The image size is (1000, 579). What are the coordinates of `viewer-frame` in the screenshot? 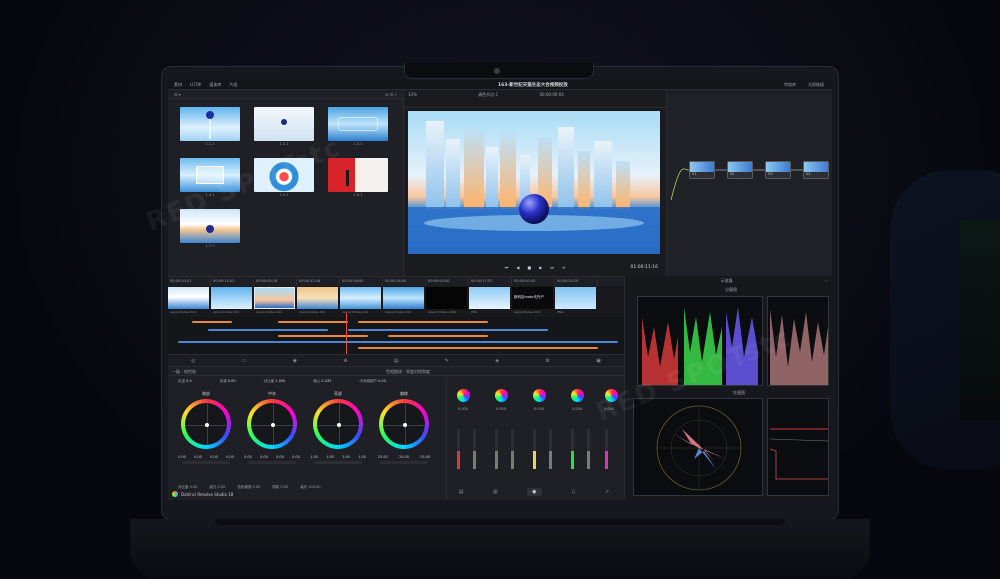 It's located at (534, 182).